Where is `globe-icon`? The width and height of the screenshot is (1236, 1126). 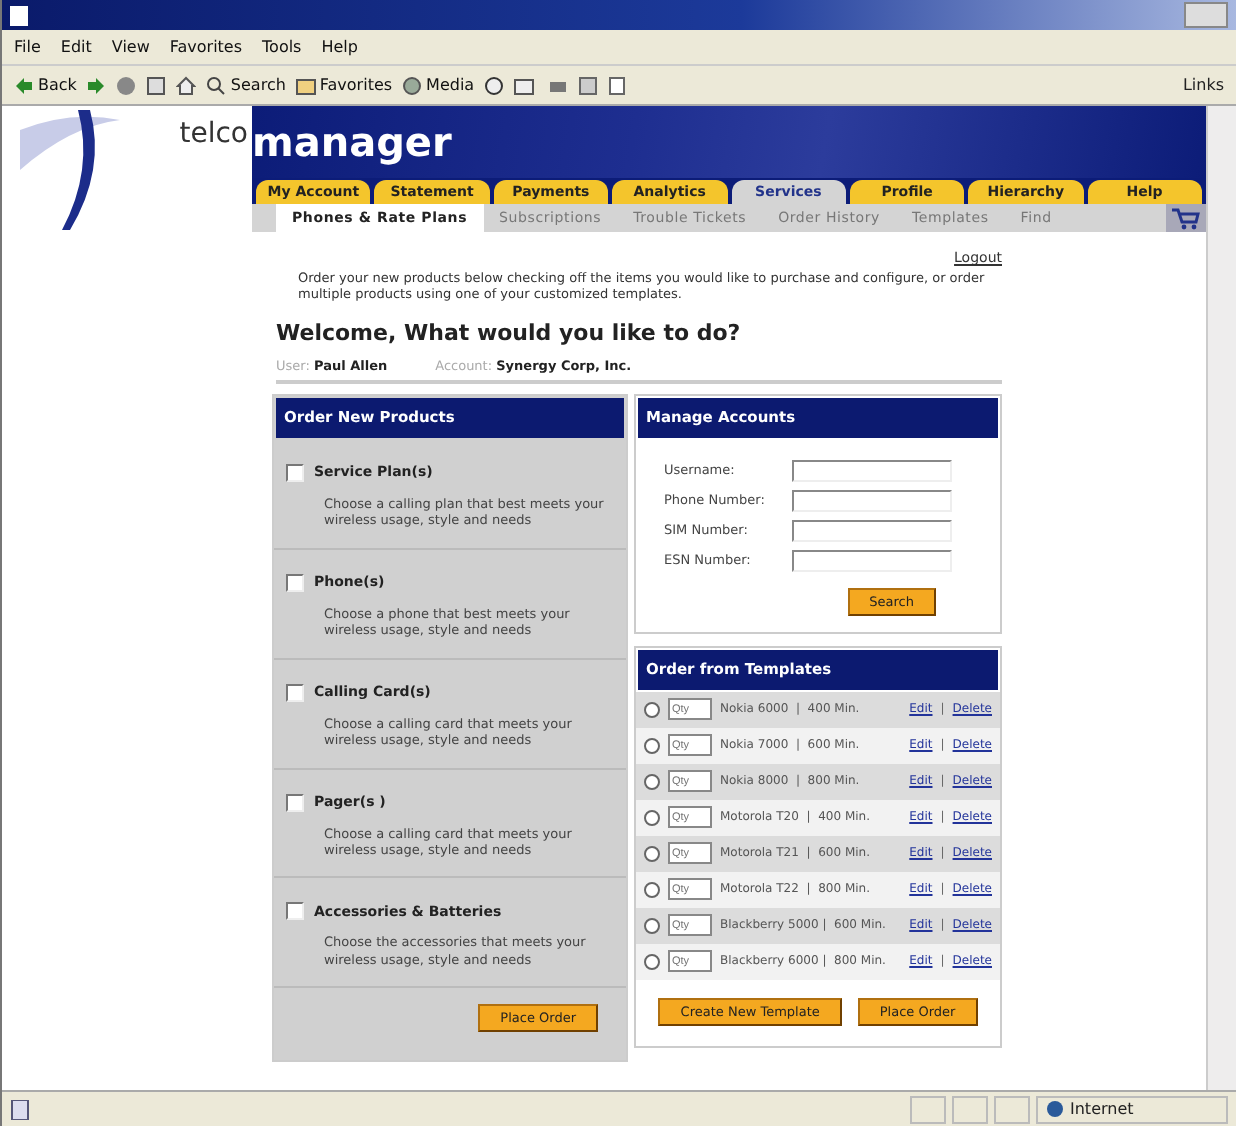 globe-icon is located at coordinates (1055, 1109).